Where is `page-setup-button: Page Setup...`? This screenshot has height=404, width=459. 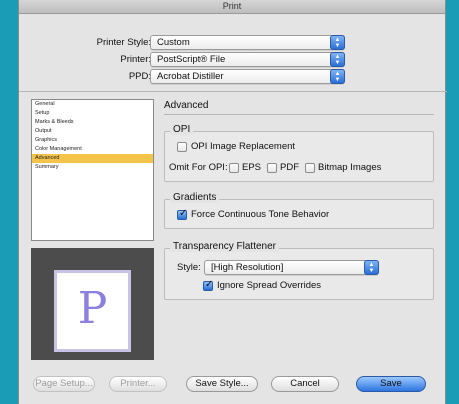 page-setup-button: Page Setup... is located at coordinates (64, 384).